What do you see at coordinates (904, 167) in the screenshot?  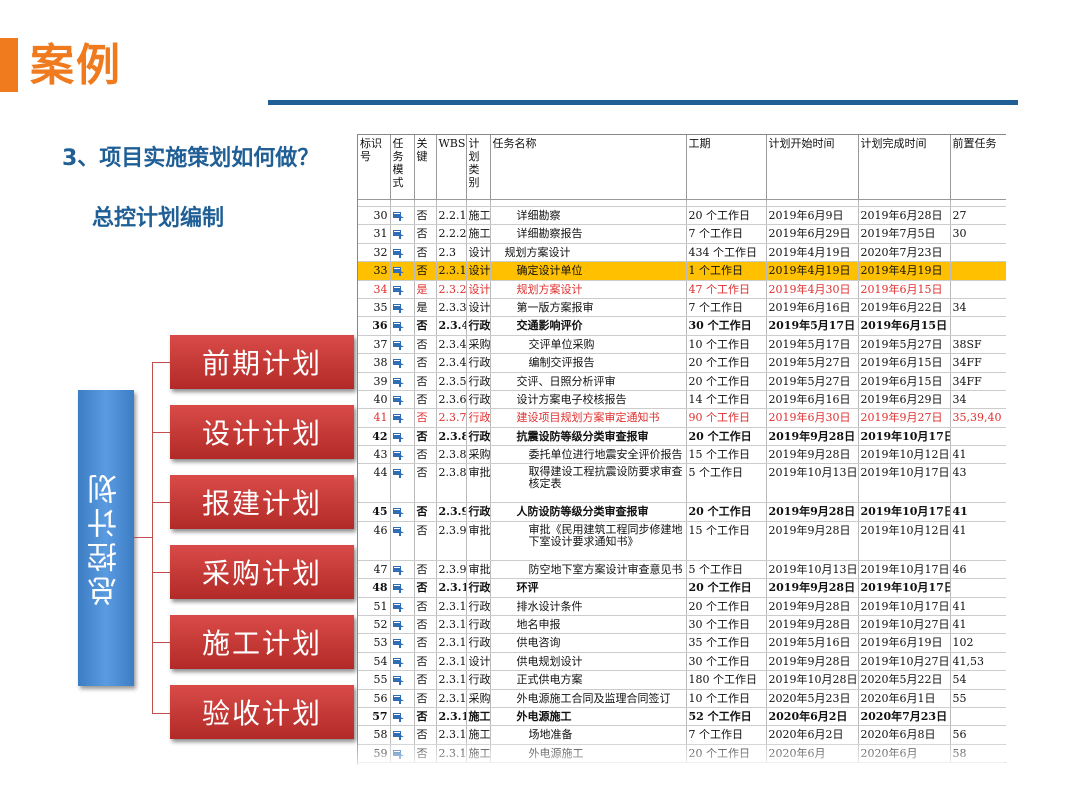 I see `col-finish-header: 计划完成时间` at bounding box center [904, 167].